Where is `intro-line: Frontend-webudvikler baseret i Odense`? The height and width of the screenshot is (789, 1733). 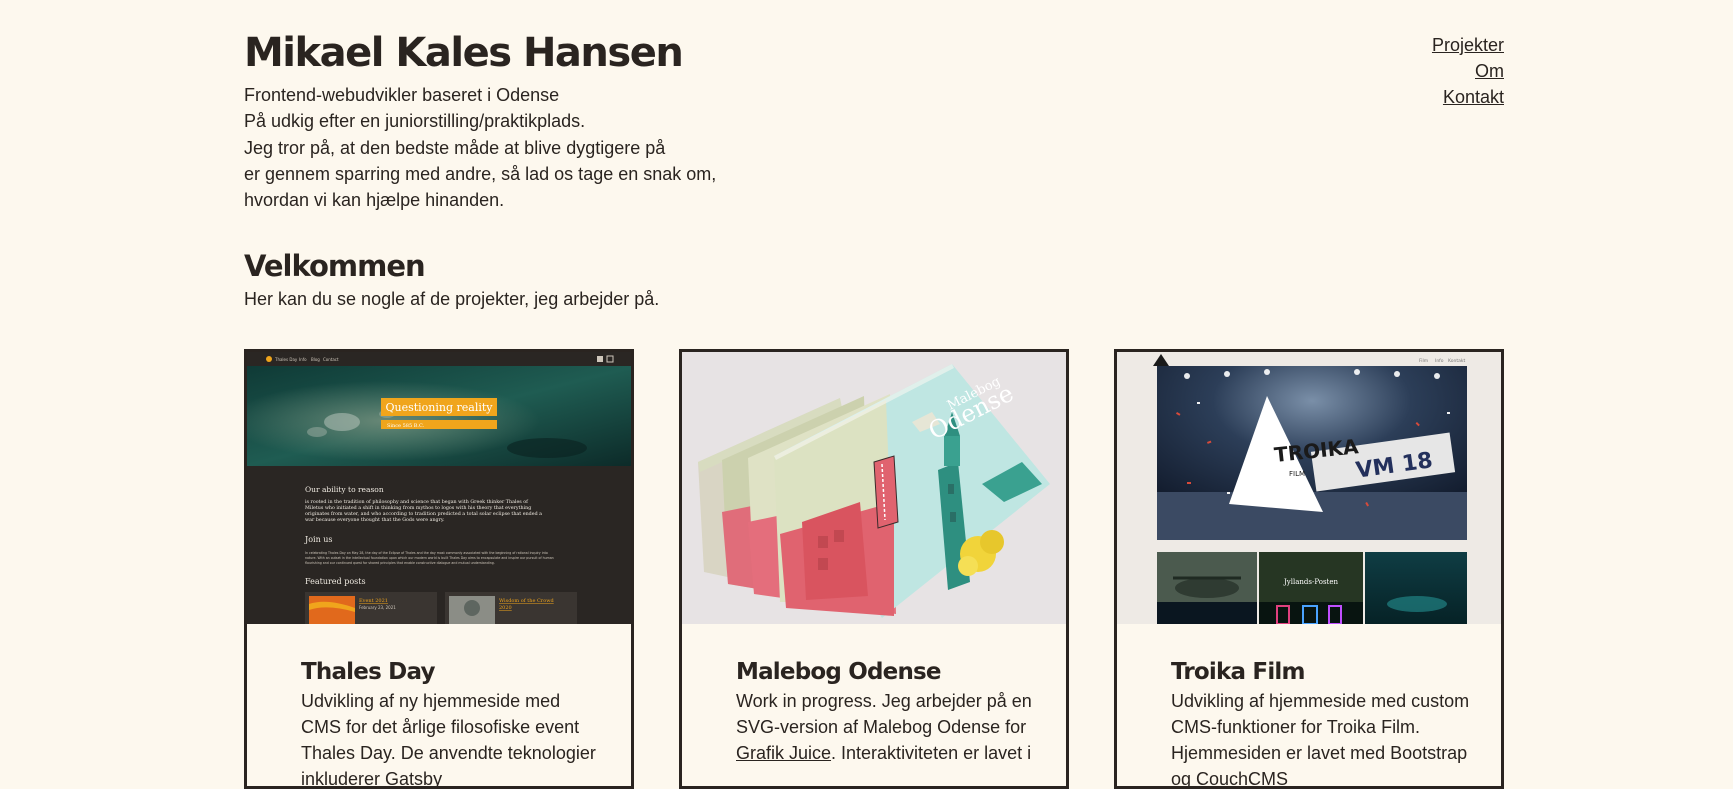
intro-line: Frontend-webudvikler baseret i Odense is located at coordinates (402, 95).